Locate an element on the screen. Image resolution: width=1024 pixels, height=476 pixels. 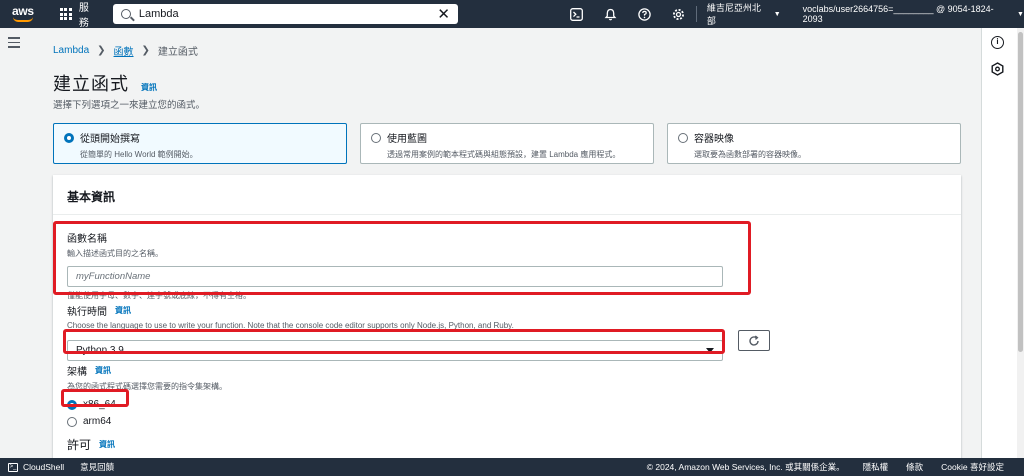
region-selector: 維吉尼亞州北部 ▼ is located at coordinates (744, 14).